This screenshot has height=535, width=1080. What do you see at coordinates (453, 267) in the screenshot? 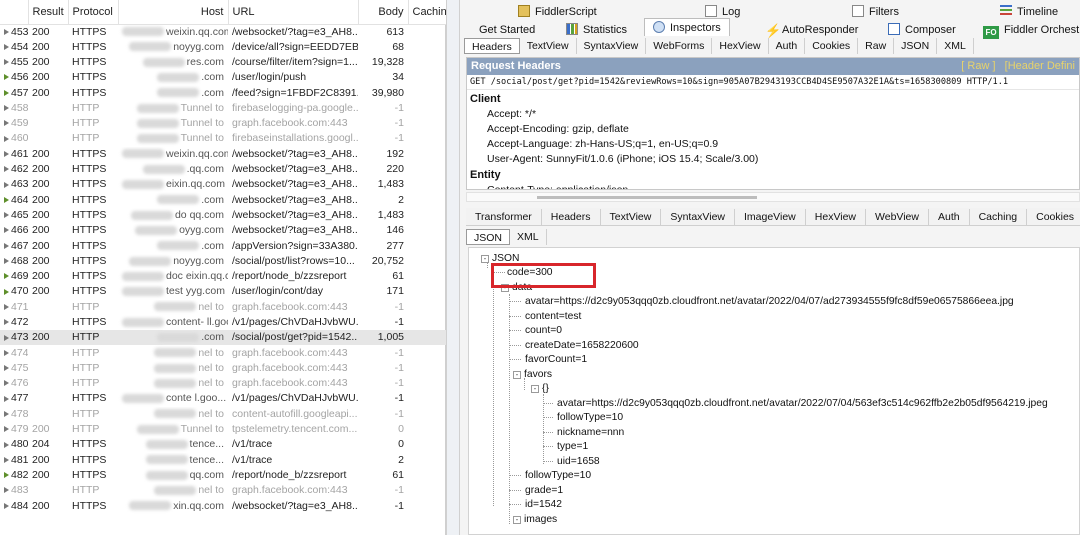
I see `panel-splitter` at bounding box center [453, 267].